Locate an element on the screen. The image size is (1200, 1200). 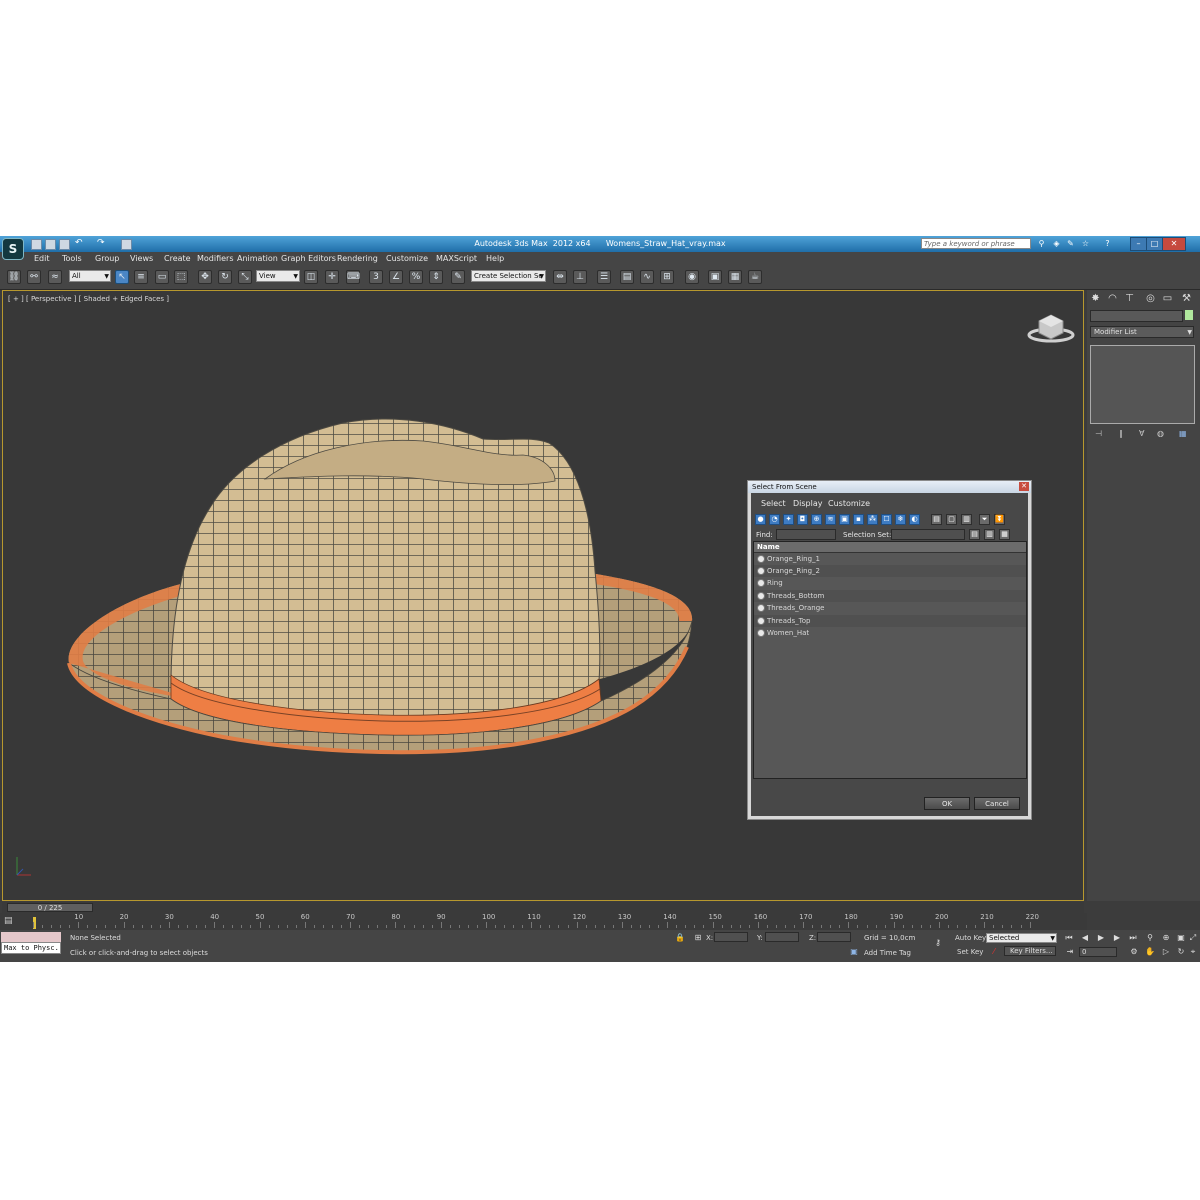
binoculars-icon: ⚲ is located at coordinates (1041, 243).